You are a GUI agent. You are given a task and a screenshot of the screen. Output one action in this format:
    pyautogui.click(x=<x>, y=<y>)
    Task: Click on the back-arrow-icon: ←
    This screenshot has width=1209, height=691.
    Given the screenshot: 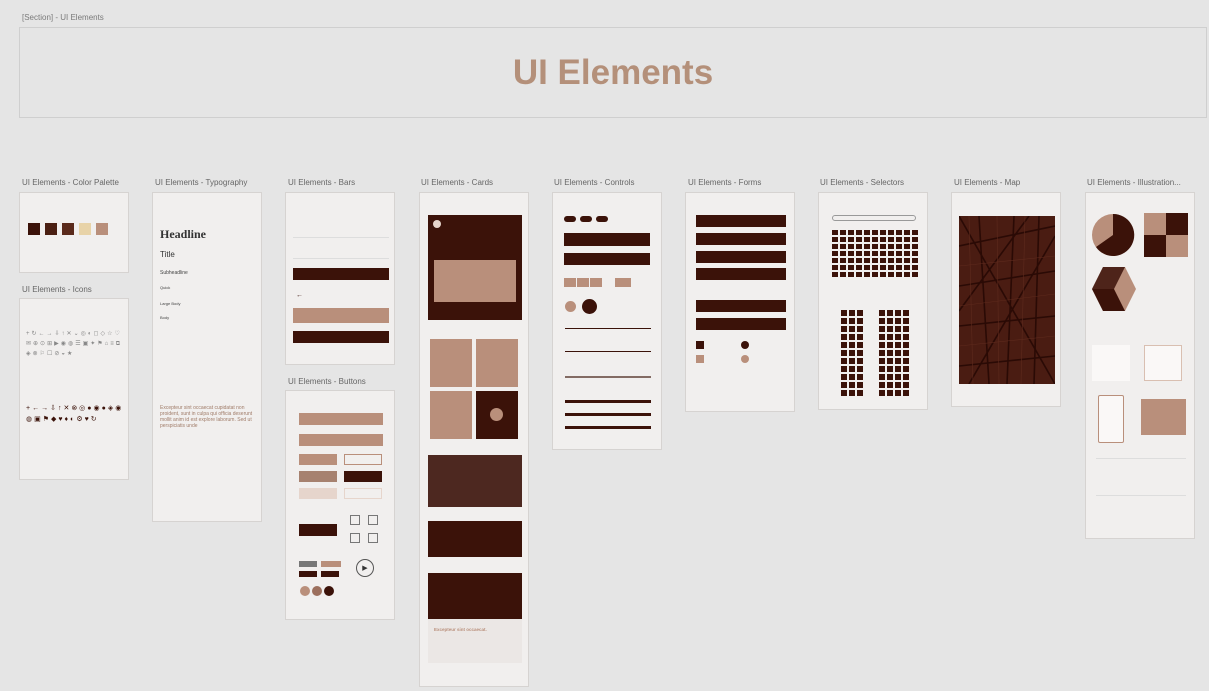 What is the action you would take?
    pyautogui.click(x=299, y=295)
    